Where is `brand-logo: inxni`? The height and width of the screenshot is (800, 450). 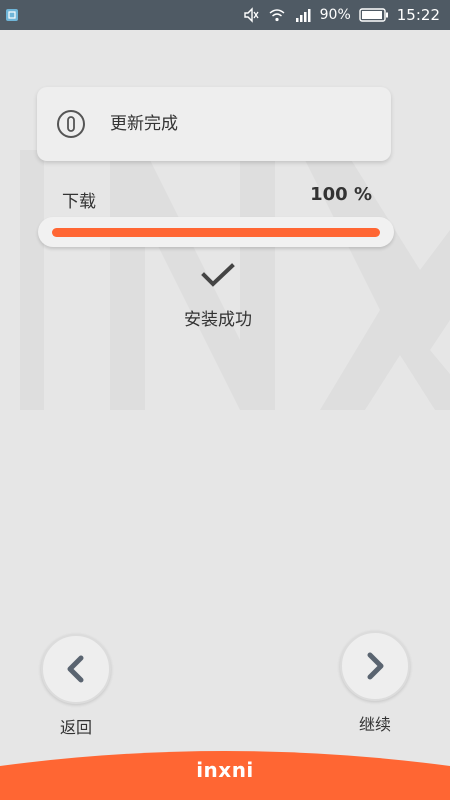
brand-logo: inxni is located at coordinates (225, 770).